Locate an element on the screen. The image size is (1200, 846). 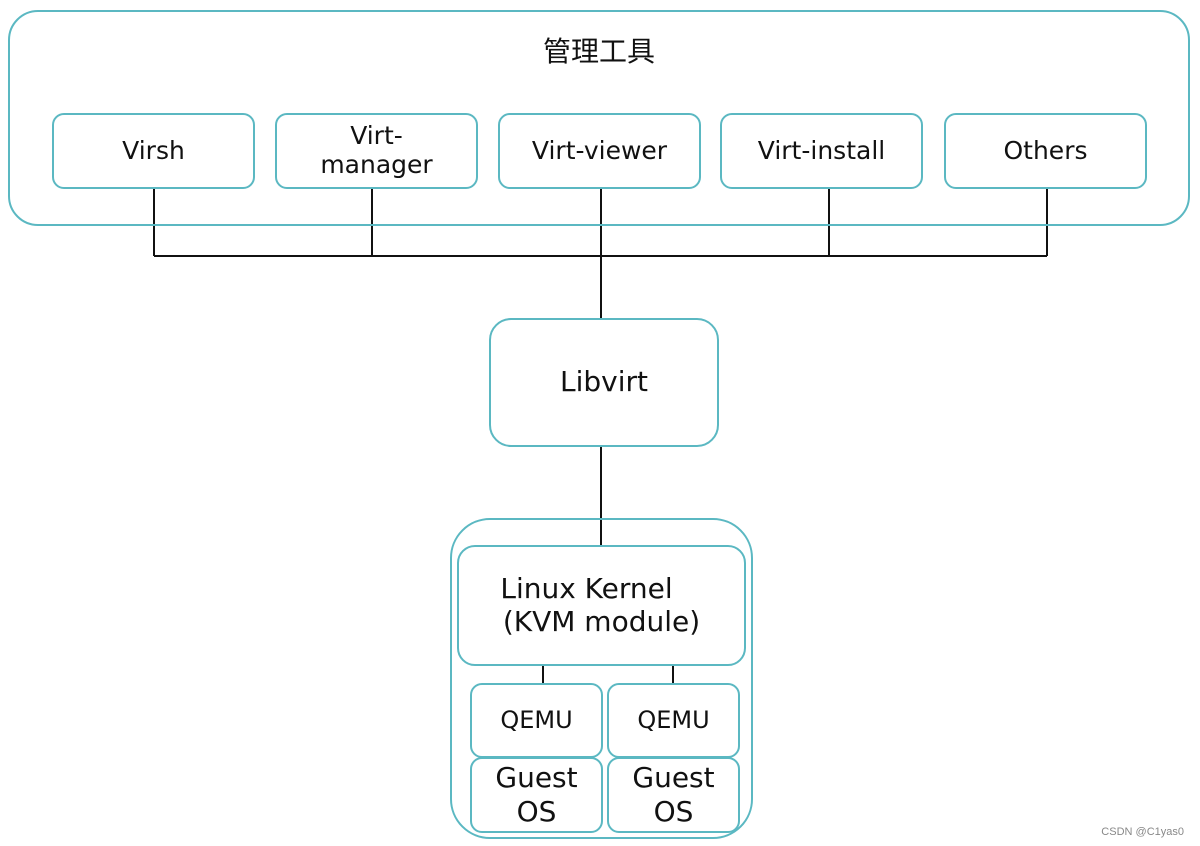
tool-virt-manager: Virt- manager is located at coordinates (376, 151).